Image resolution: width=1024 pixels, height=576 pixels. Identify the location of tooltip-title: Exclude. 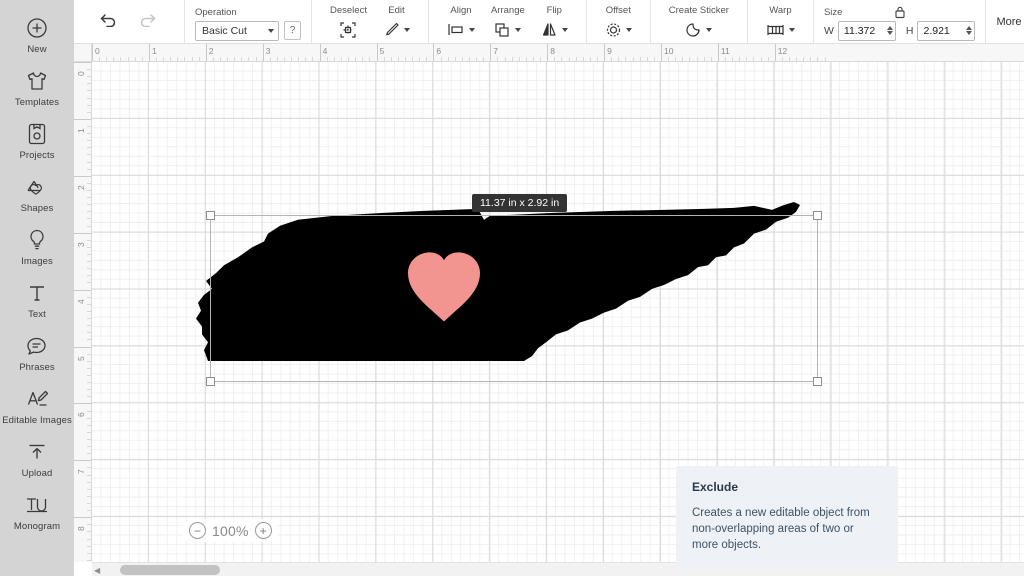
(715, 487).